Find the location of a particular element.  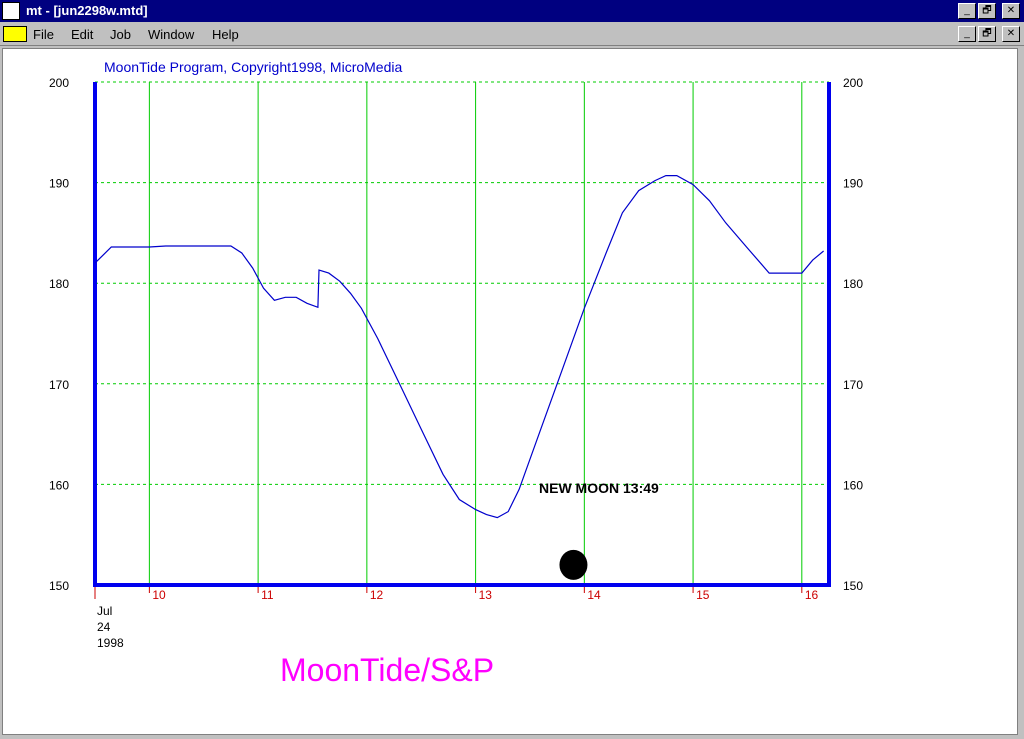

y-tick-label-left-170: 170 is located at coordinates (59, 385).